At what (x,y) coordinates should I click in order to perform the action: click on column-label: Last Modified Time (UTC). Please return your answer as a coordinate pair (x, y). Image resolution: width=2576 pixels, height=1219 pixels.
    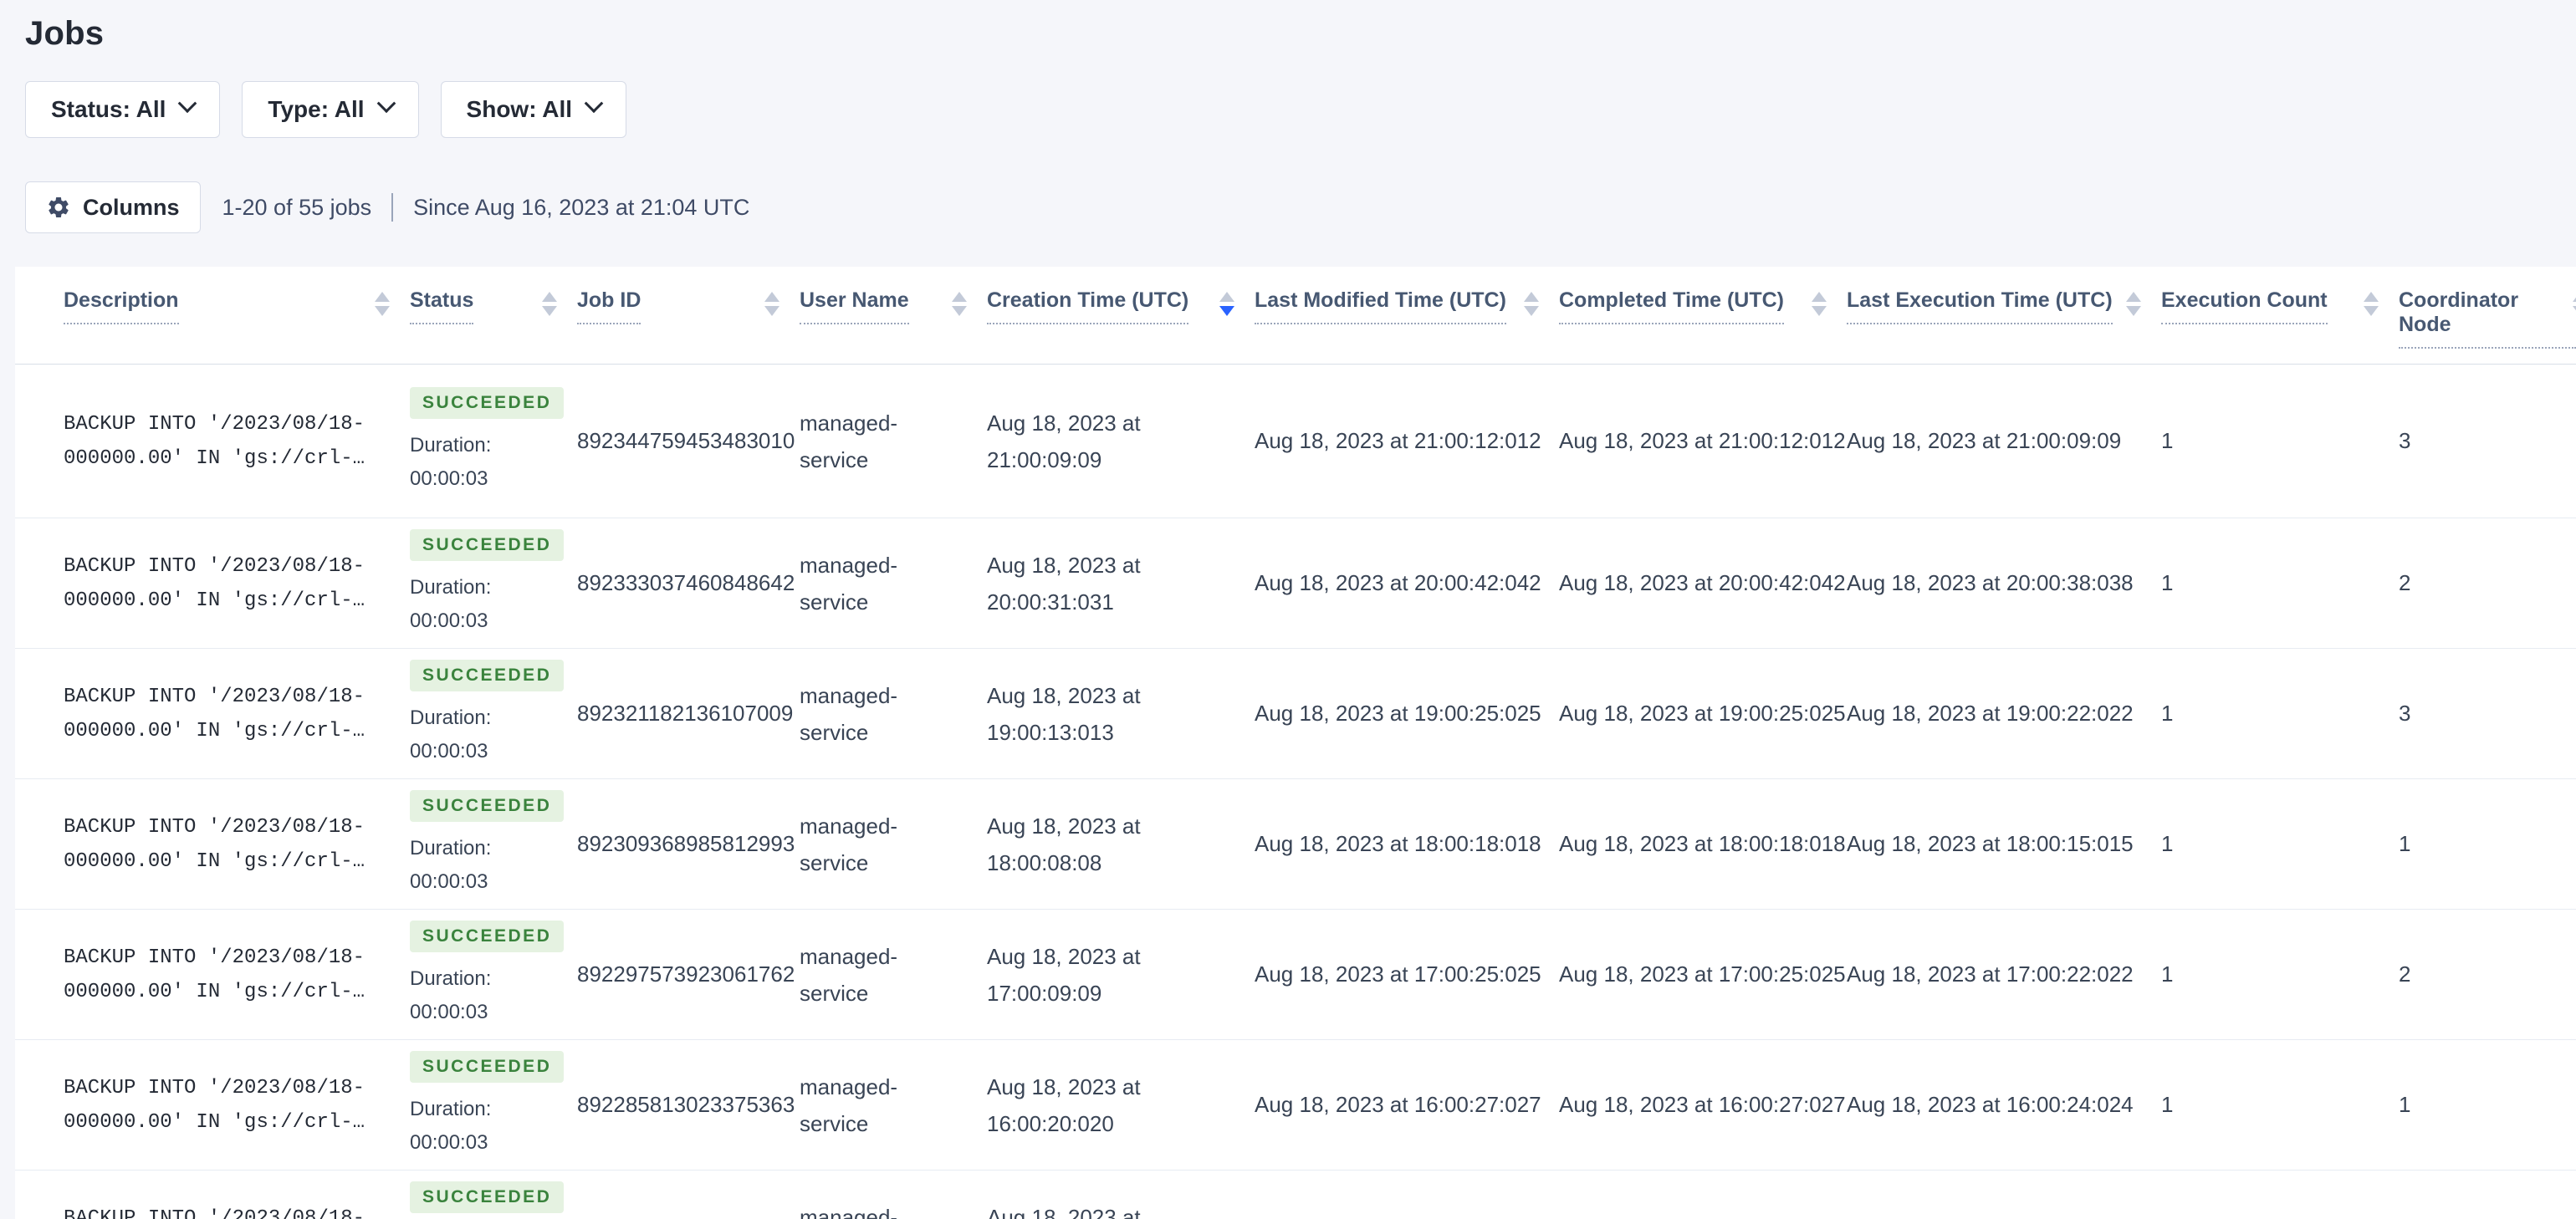
    Looking at the image, I should click on (1380, 306).